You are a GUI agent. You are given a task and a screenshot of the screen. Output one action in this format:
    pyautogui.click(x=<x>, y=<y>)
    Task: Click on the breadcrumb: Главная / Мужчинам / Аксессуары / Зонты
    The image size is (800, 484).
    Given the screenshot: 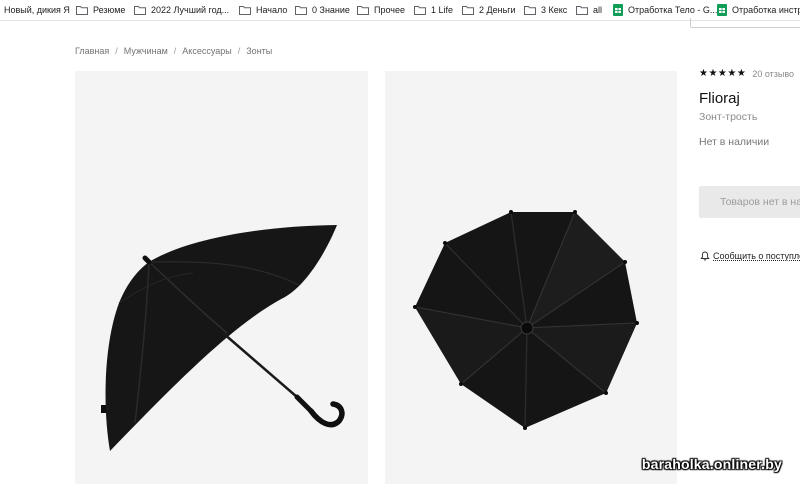 What is the action you would take?
    pyautogui.click(x=173, y=51)
    